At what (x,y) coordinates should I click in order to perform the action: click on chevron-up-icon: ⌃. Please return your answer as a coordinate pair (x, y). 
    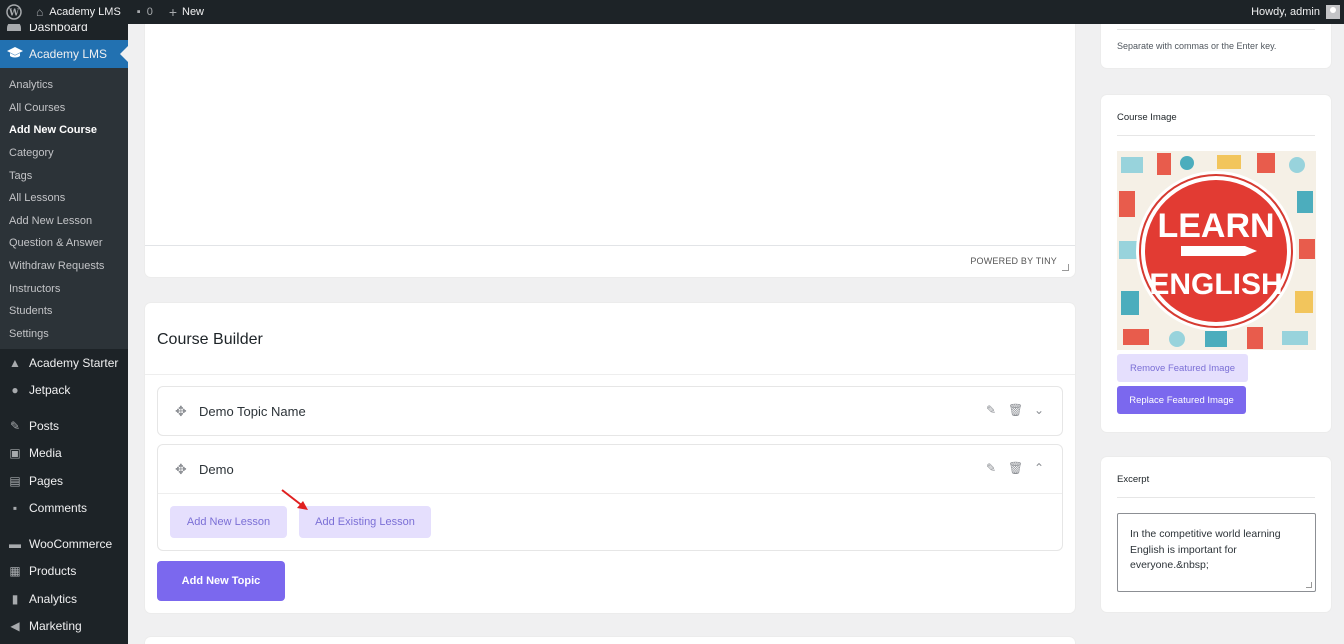
    Looking at the image, I should click on (1039, 468).